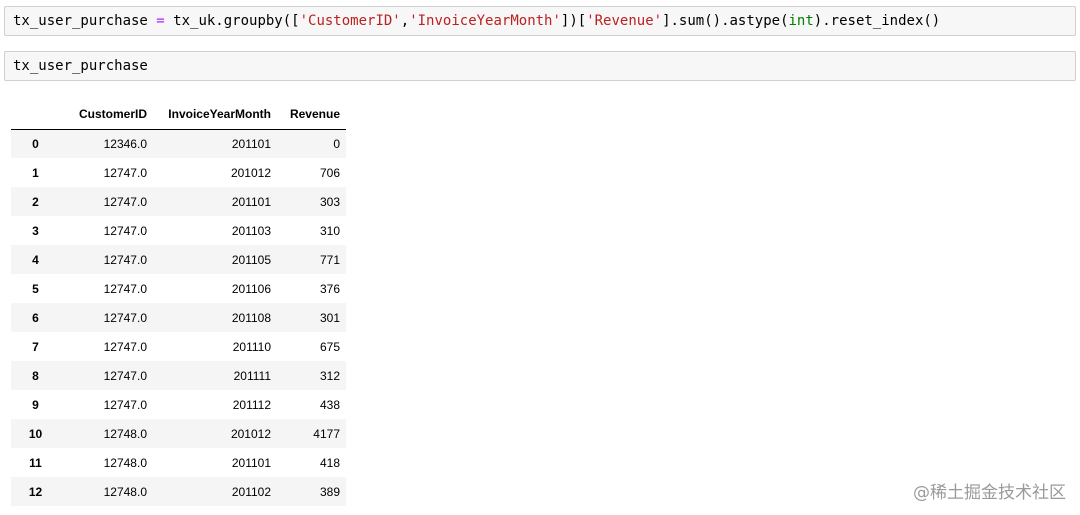 Image resolution: width=1080 pixels, height=515 pixels. I want to click on table-cell: 301, so click(329, 317).